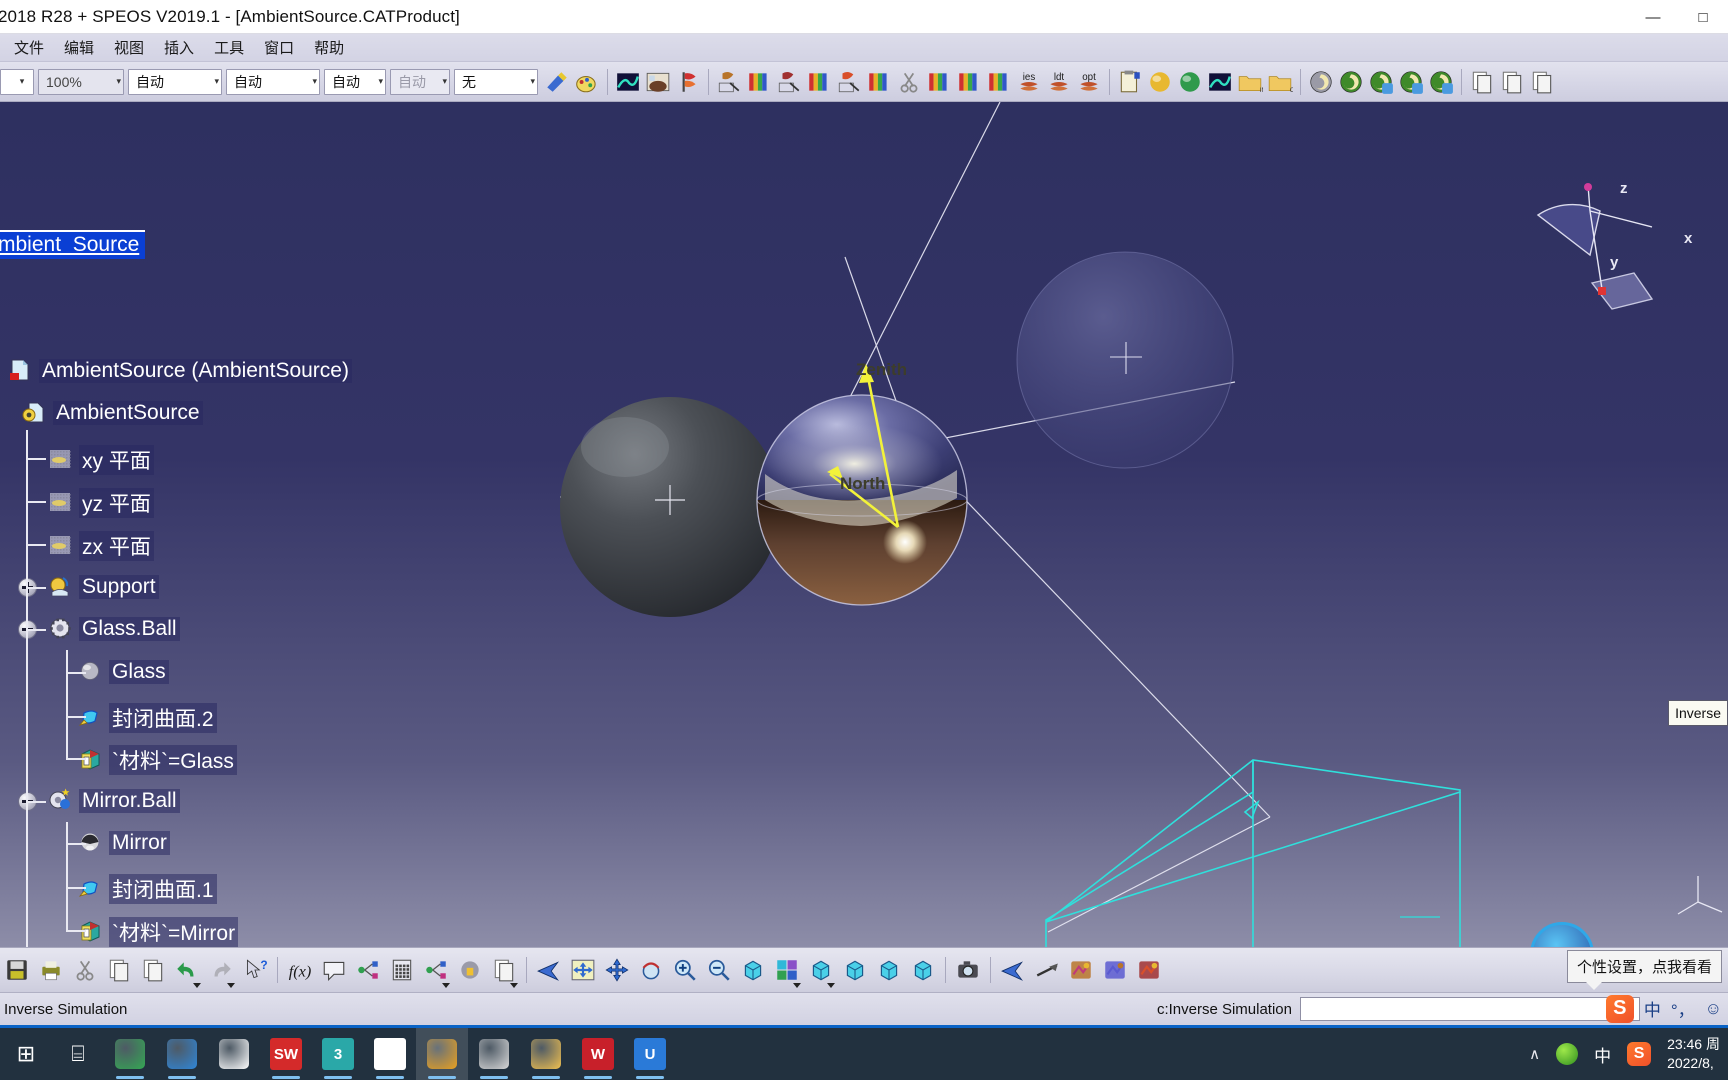 The width and height of the screenshot is (1728, 1080). I want to click on menu-window: 窗口, so click(279, 47).